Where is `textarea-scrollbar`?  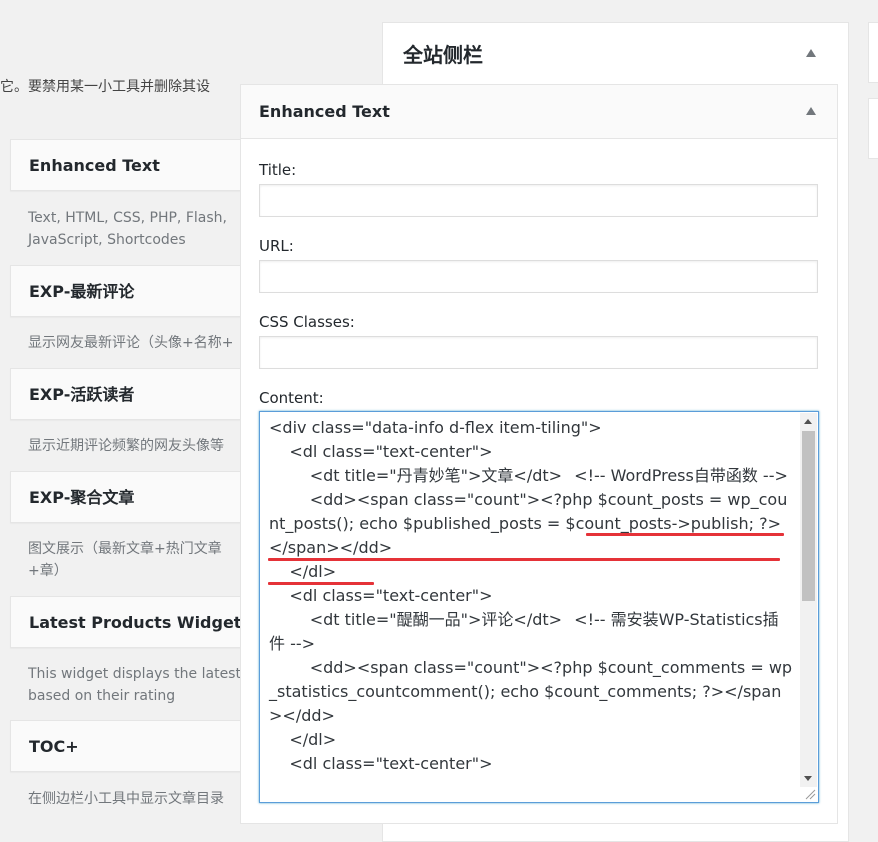 textarea-scrollbar is located at coordinates (808, 600).